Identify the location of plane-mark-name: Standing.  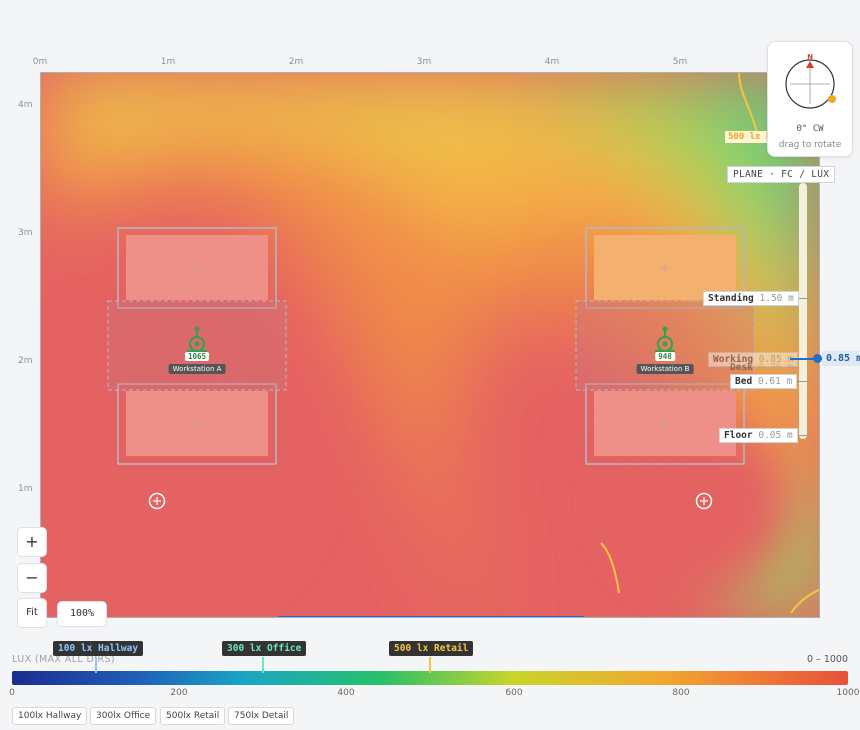
(731, 298).